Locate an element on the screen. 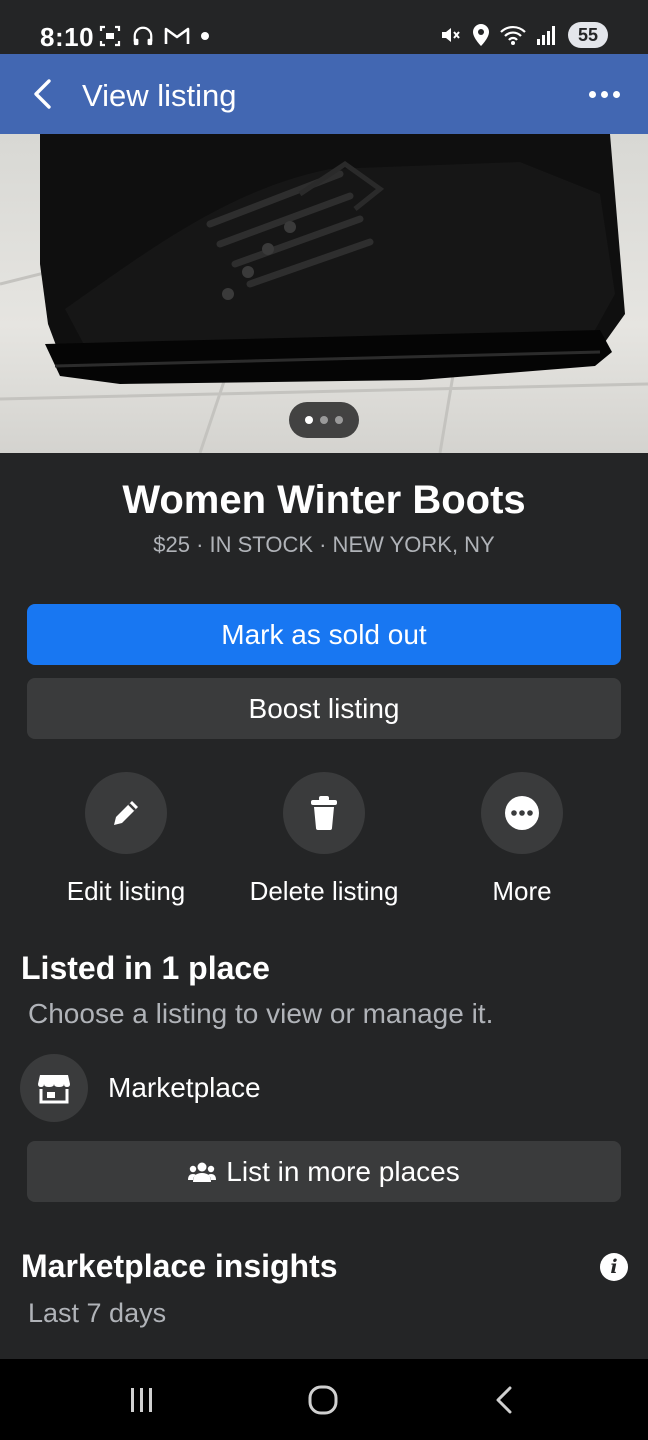 The width and height of the screenshot is (648, 1440). more-dots-icon is located at coordinates (604, 94).